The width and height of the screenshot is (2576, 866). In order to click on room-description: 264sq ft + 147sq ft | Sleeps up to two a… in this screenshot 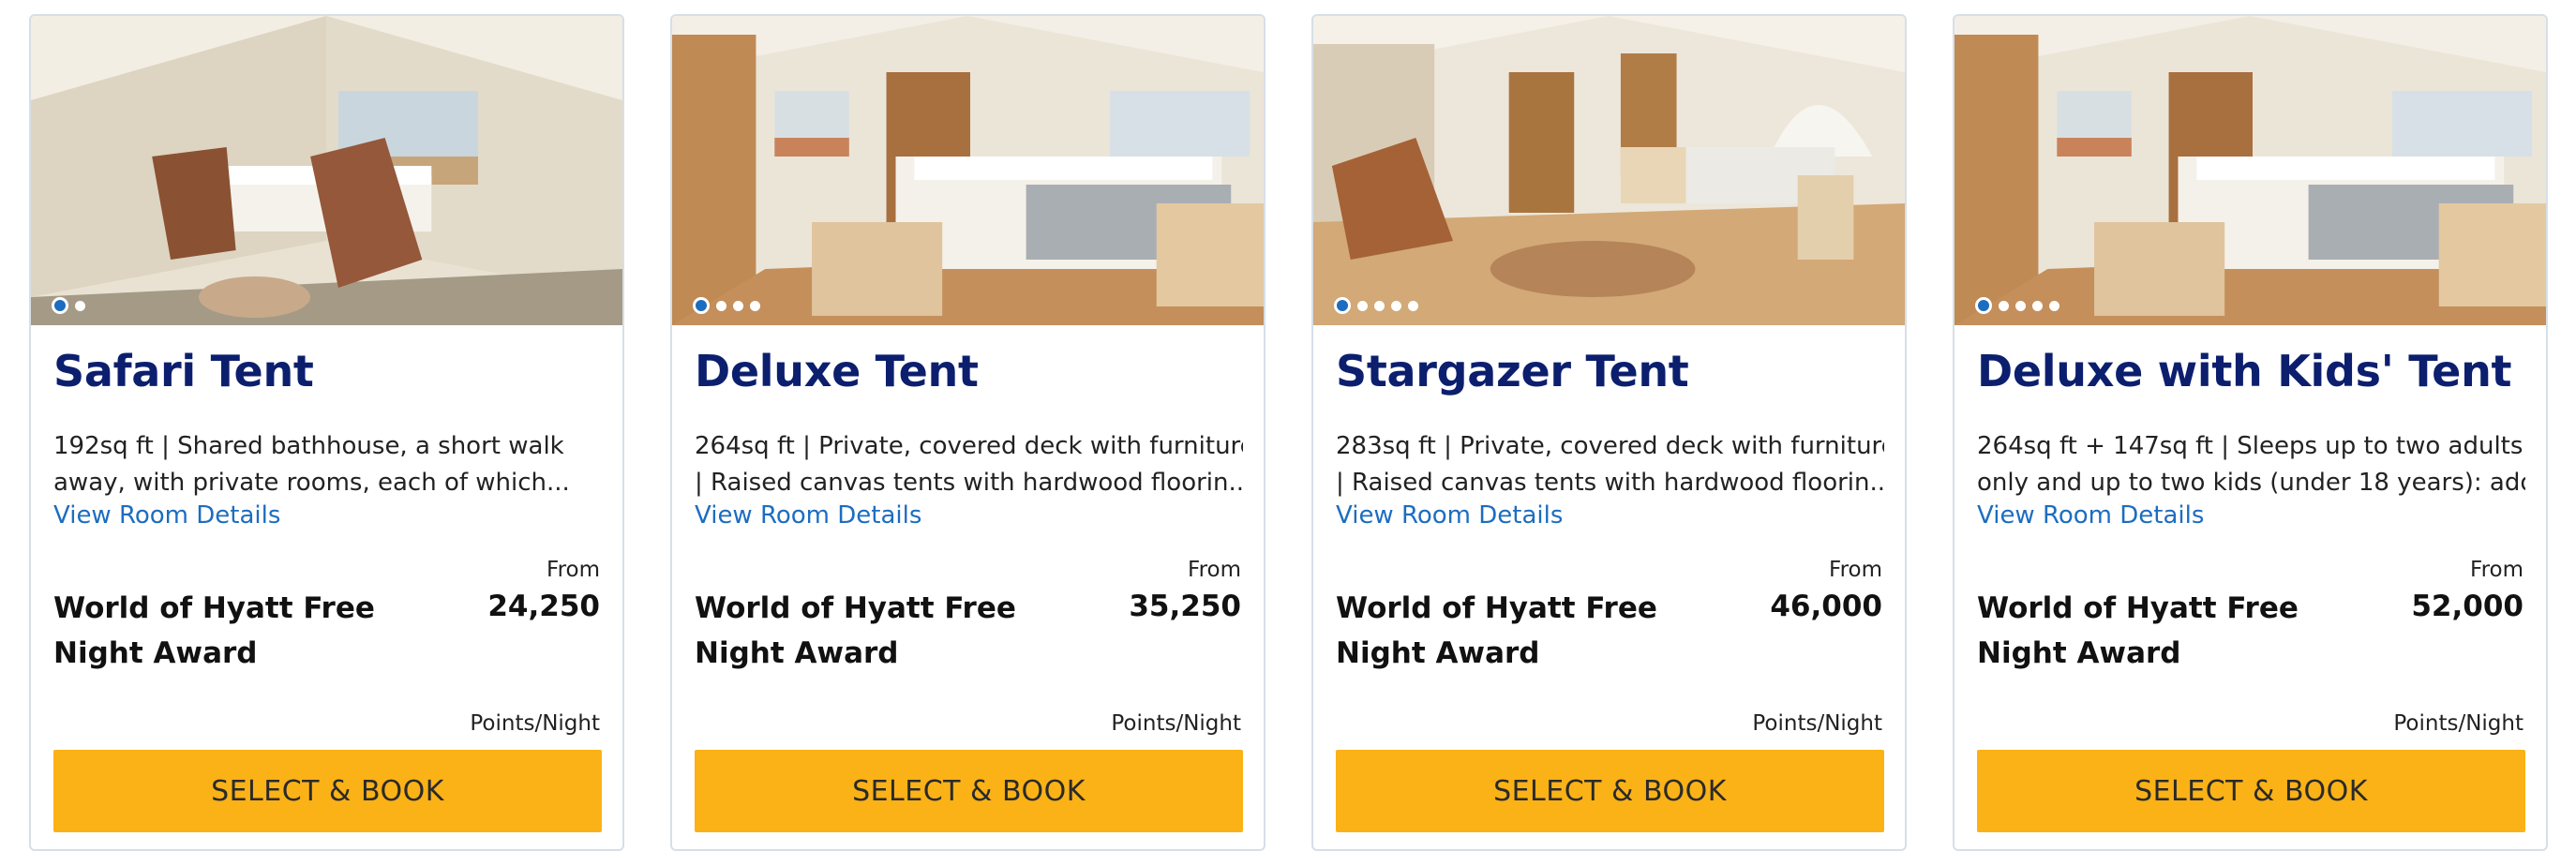, I will do `click(2251, 464)`.